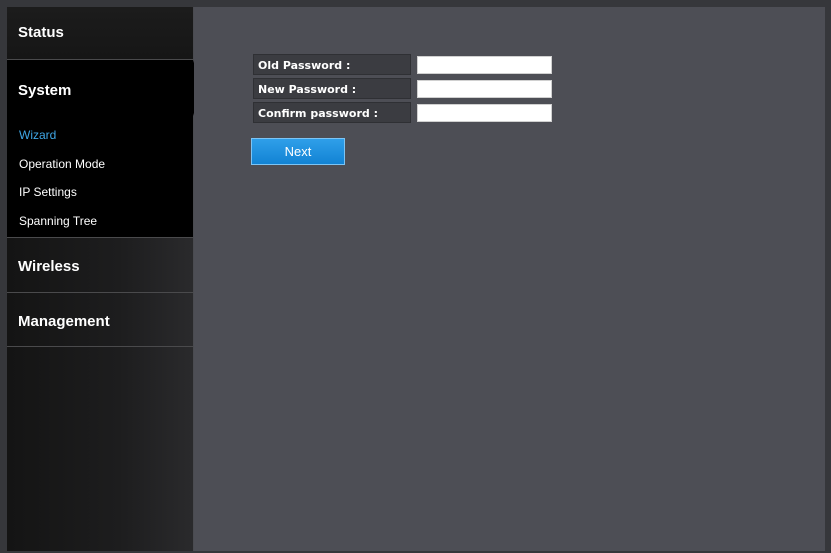  What do you see at coordinates (332, 64) in the screenshot?
I see `old-password-label: Old Password :` at bounding box center [332, 64].